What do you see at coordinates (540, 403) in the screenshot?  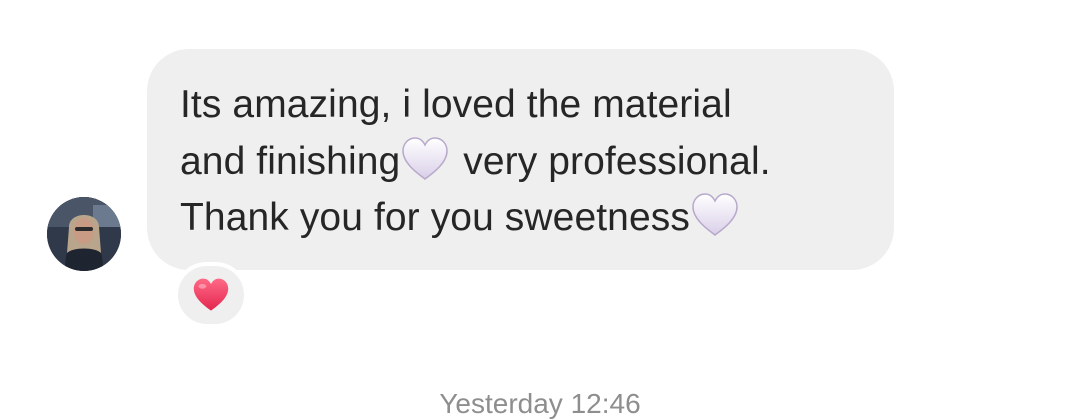 I see `message-timestamp: Yesterday 12:46` at bounding box center [540, 403].